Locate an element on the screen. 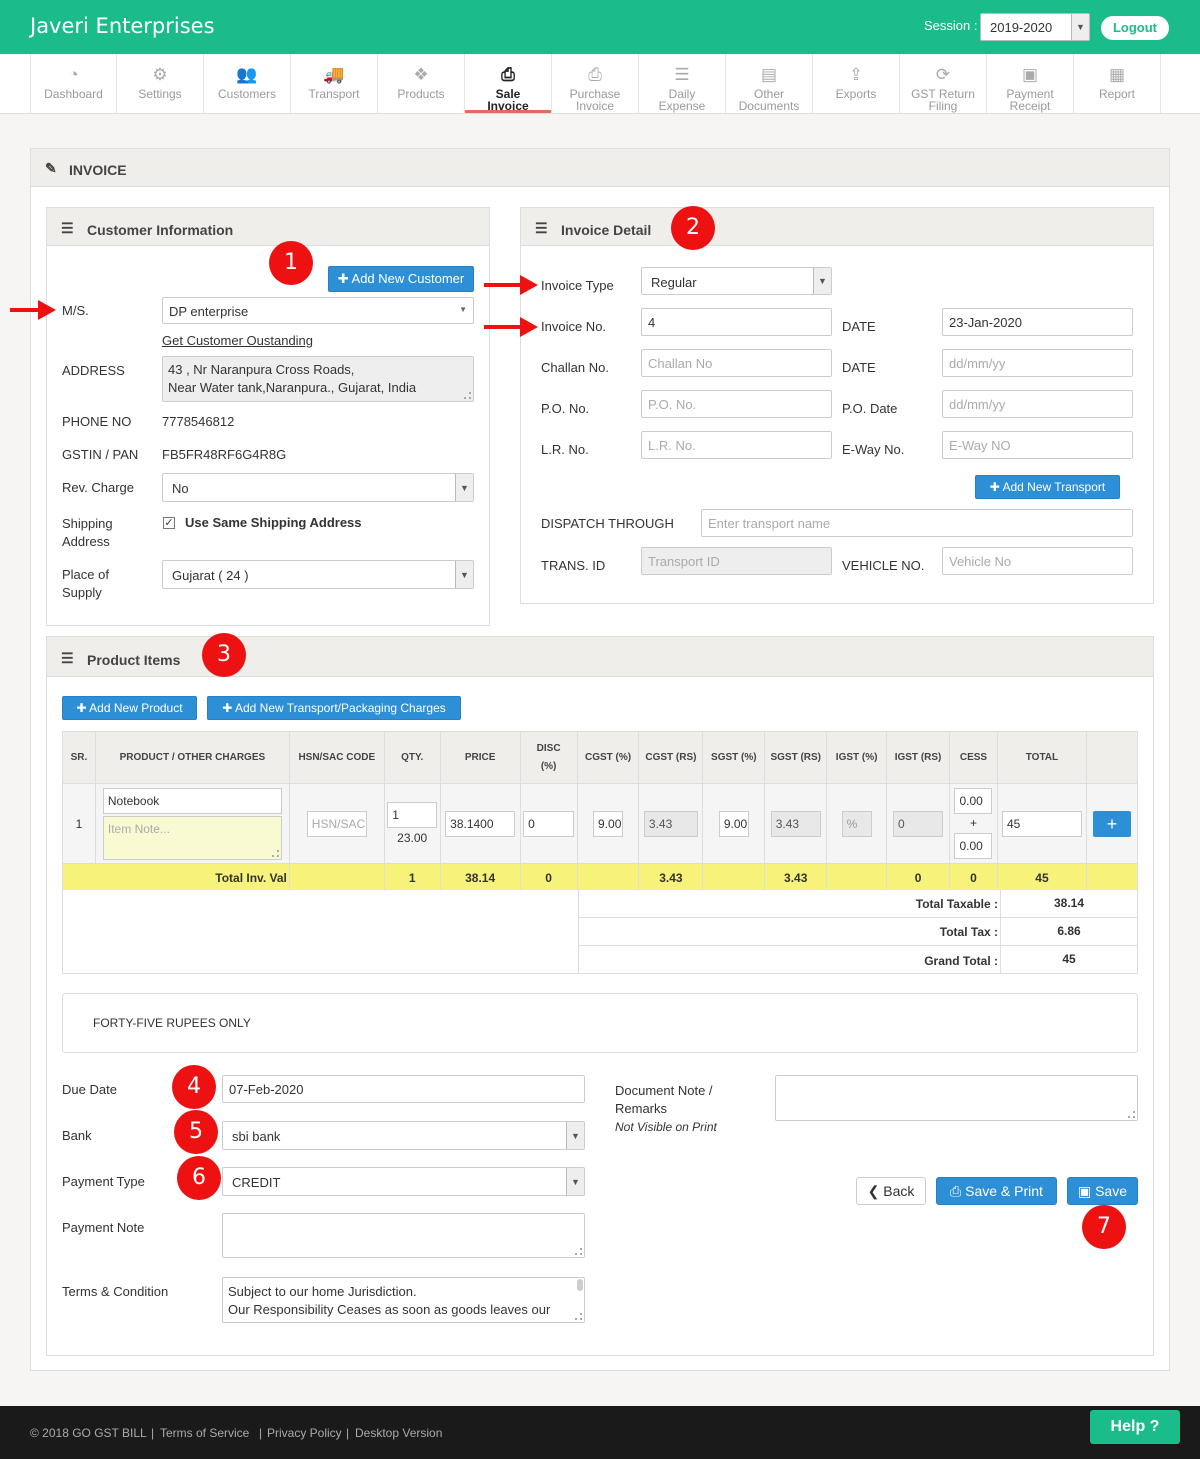 This screenshot has height=1459, width=1200. product-name-input: Notebook is located at coordinates (192, 800).